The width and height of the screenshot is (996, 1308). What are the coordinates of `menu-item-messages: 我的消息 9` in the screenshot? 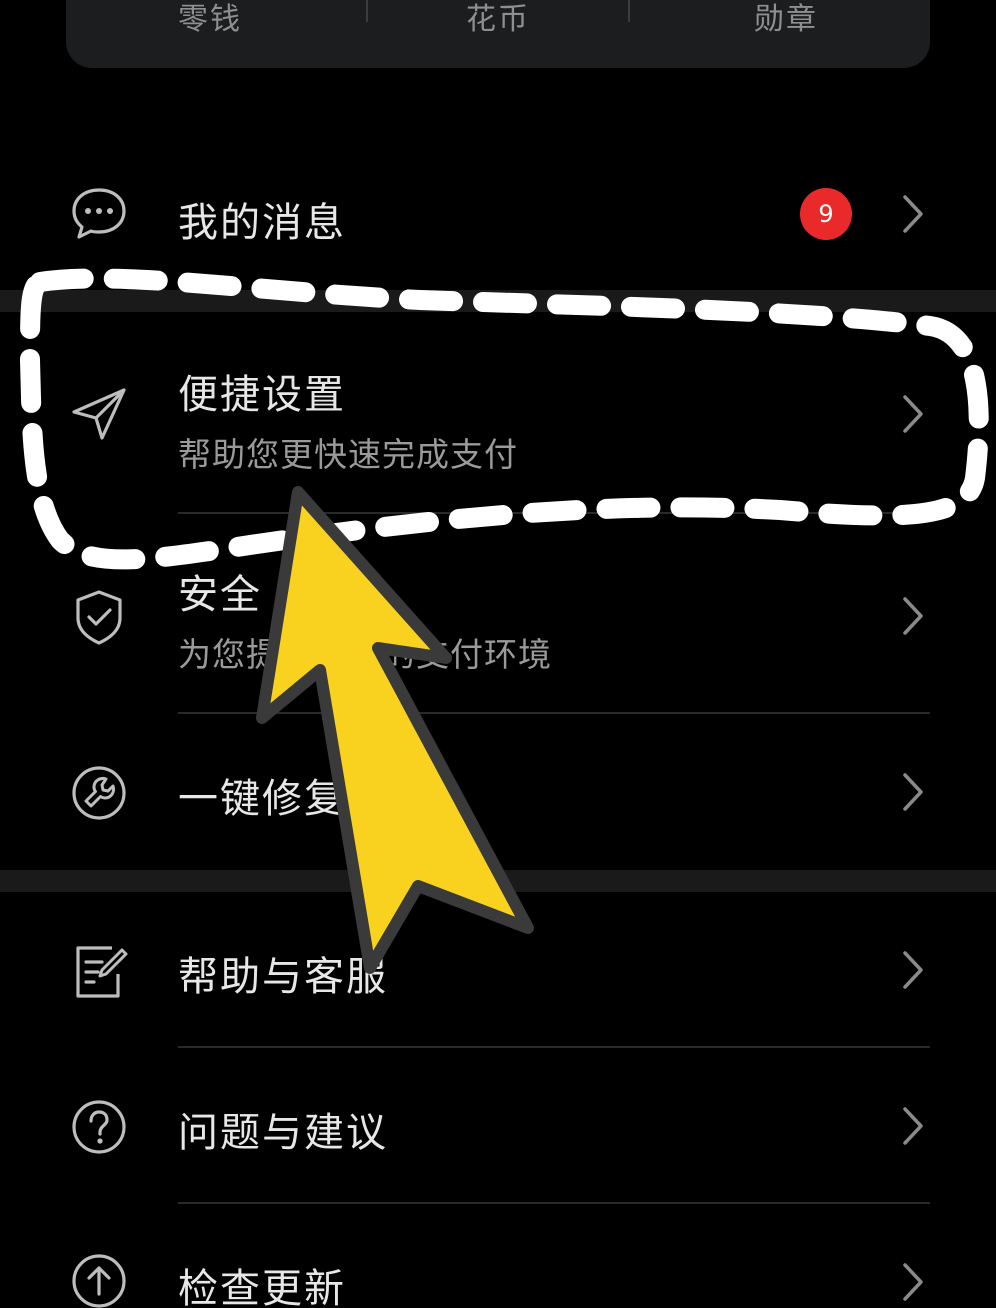 It's located at (498, 215).